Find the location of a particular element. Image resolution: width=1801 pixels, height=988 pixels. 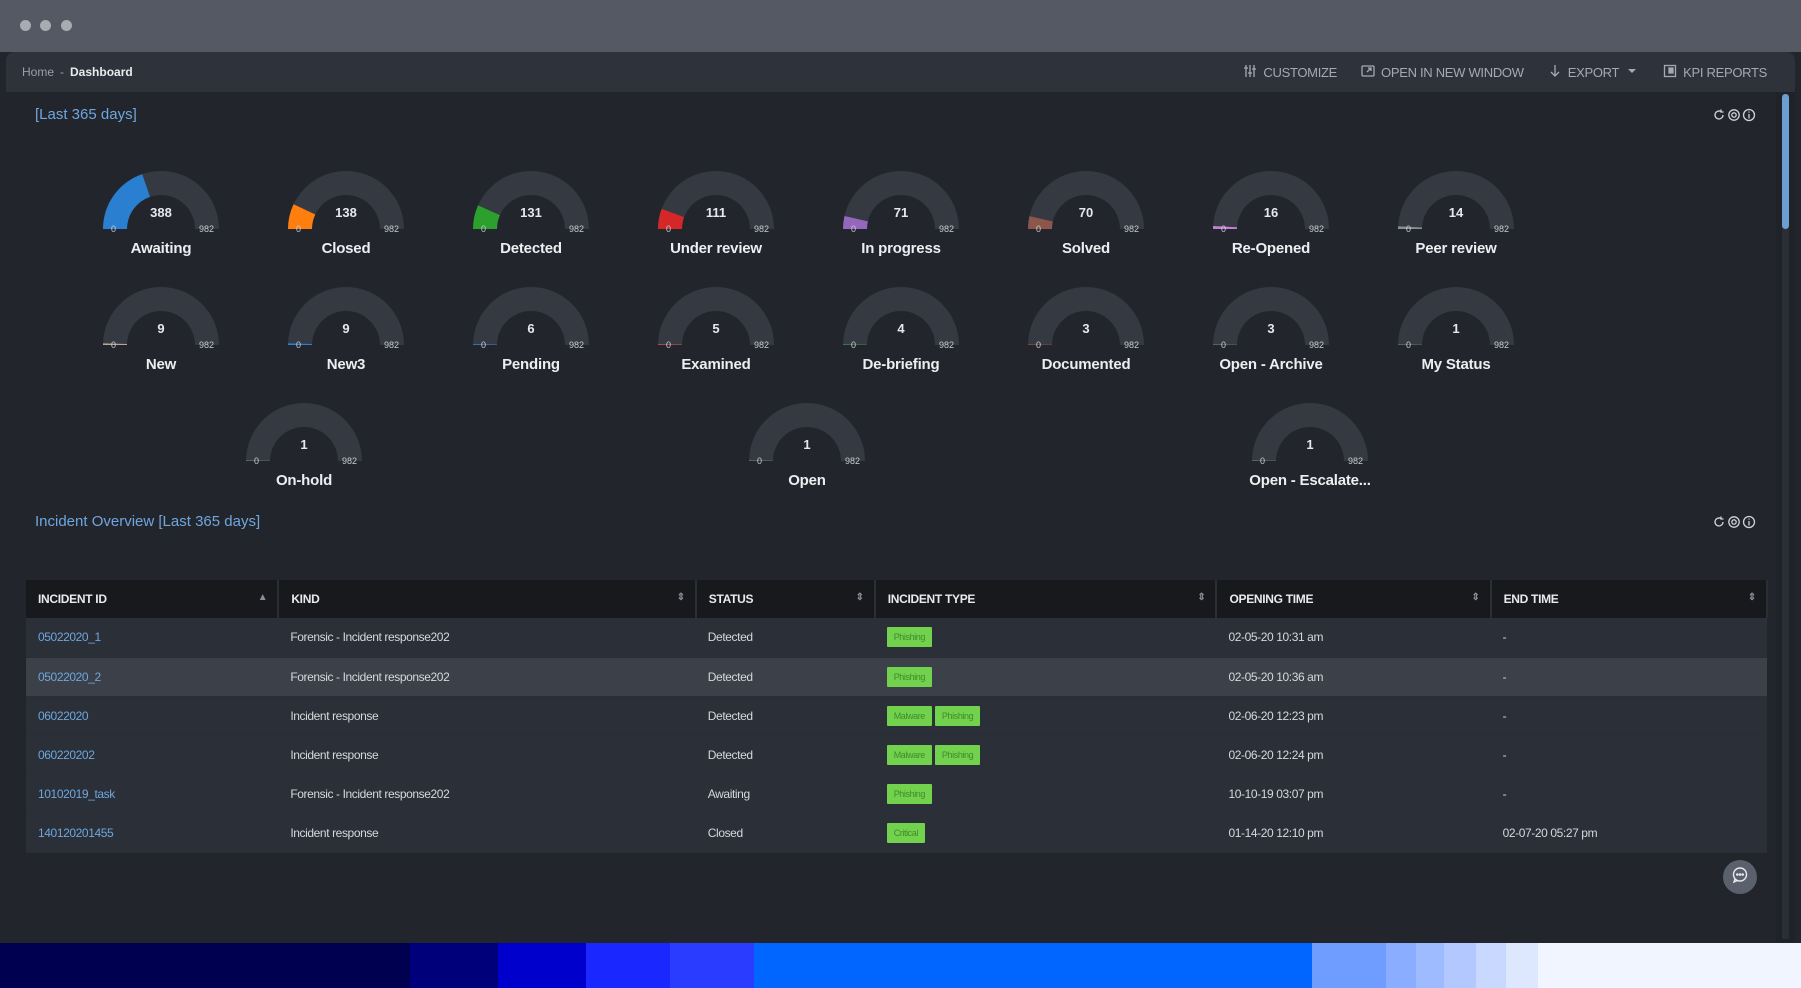

gauge-label: Solved is located at coordinates (1086, 248).